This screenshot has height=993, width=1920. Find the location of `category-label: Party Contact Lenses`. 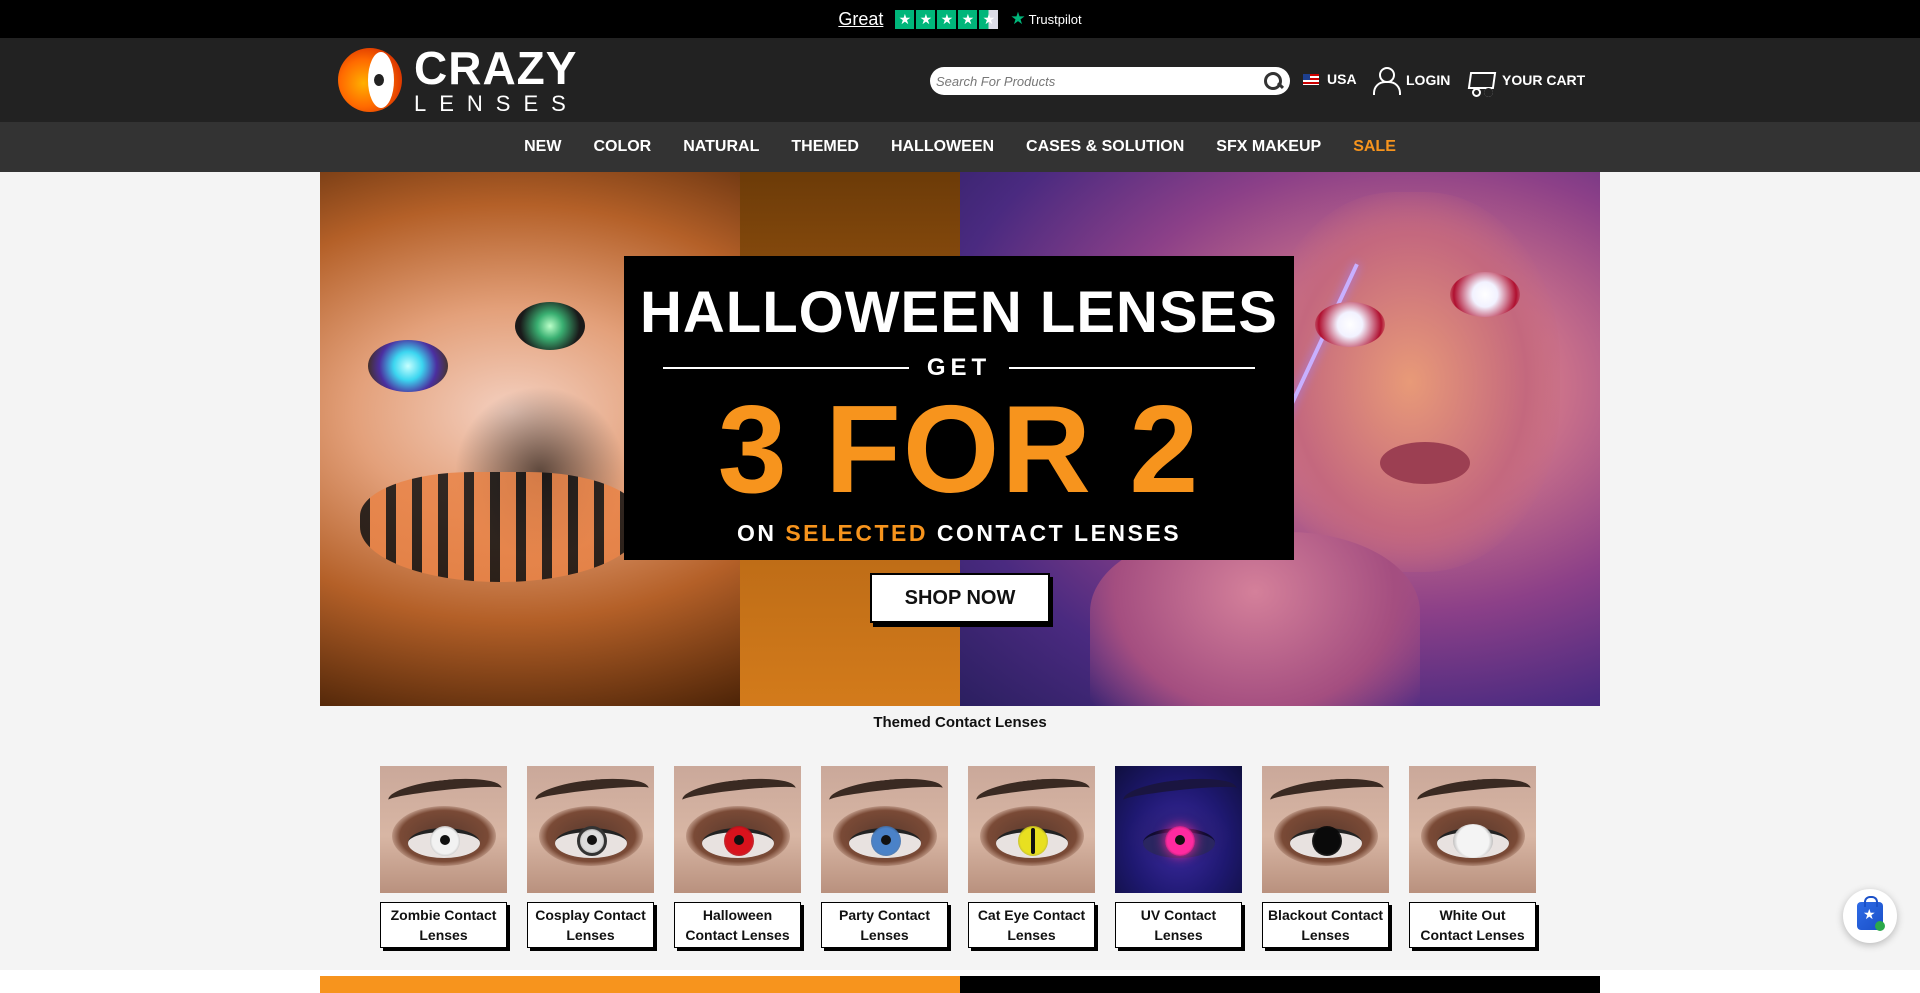

category-label: Party Contact Lenses is located at coordinates (884, 925).